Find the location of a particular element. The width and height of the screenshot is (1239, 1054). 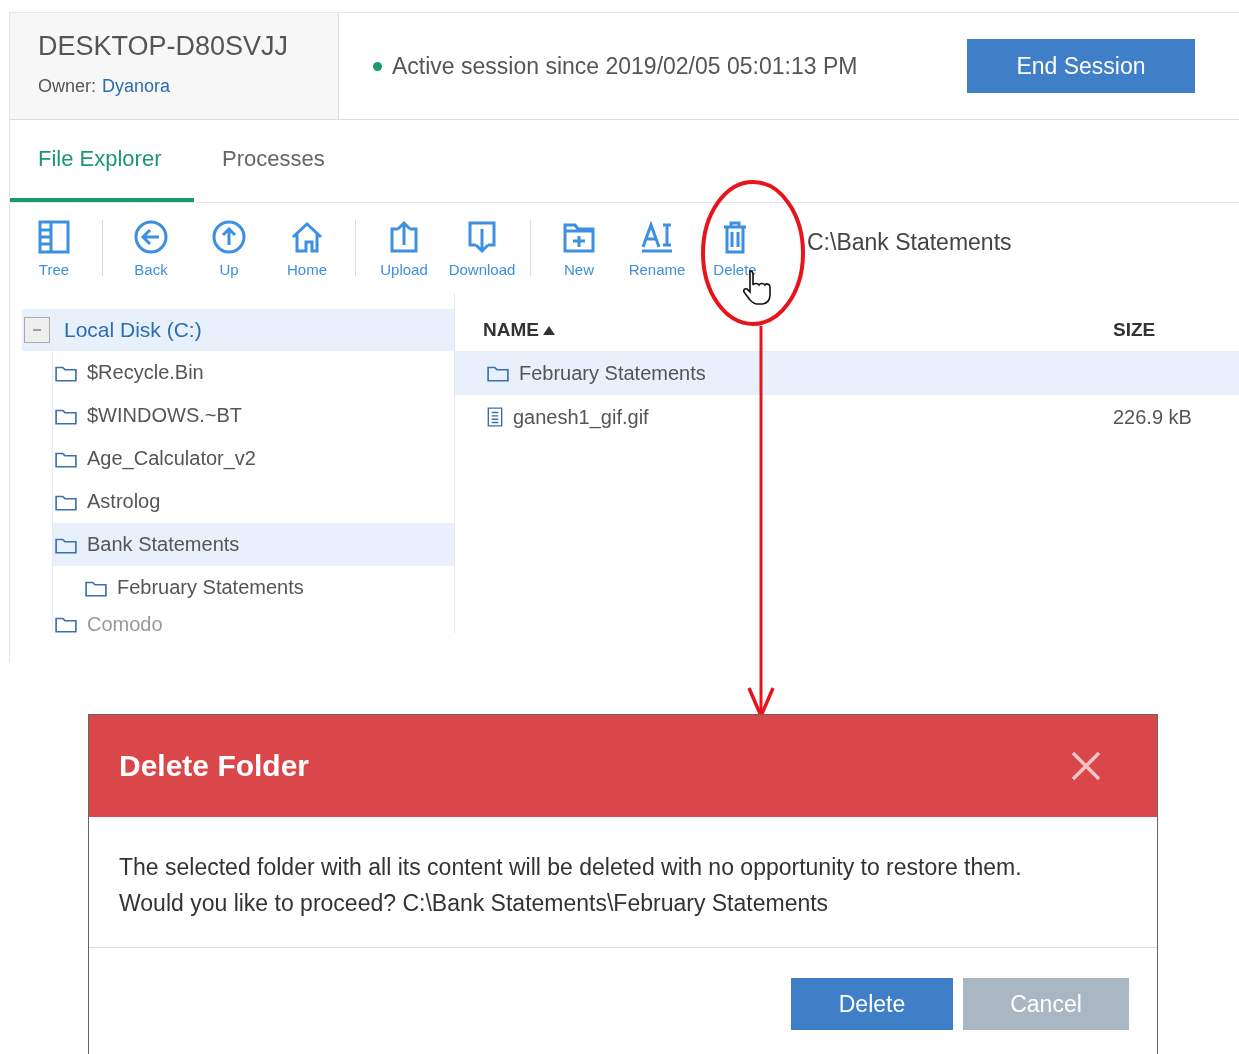

file-row: February Statements is located at coordinates (847, 373).